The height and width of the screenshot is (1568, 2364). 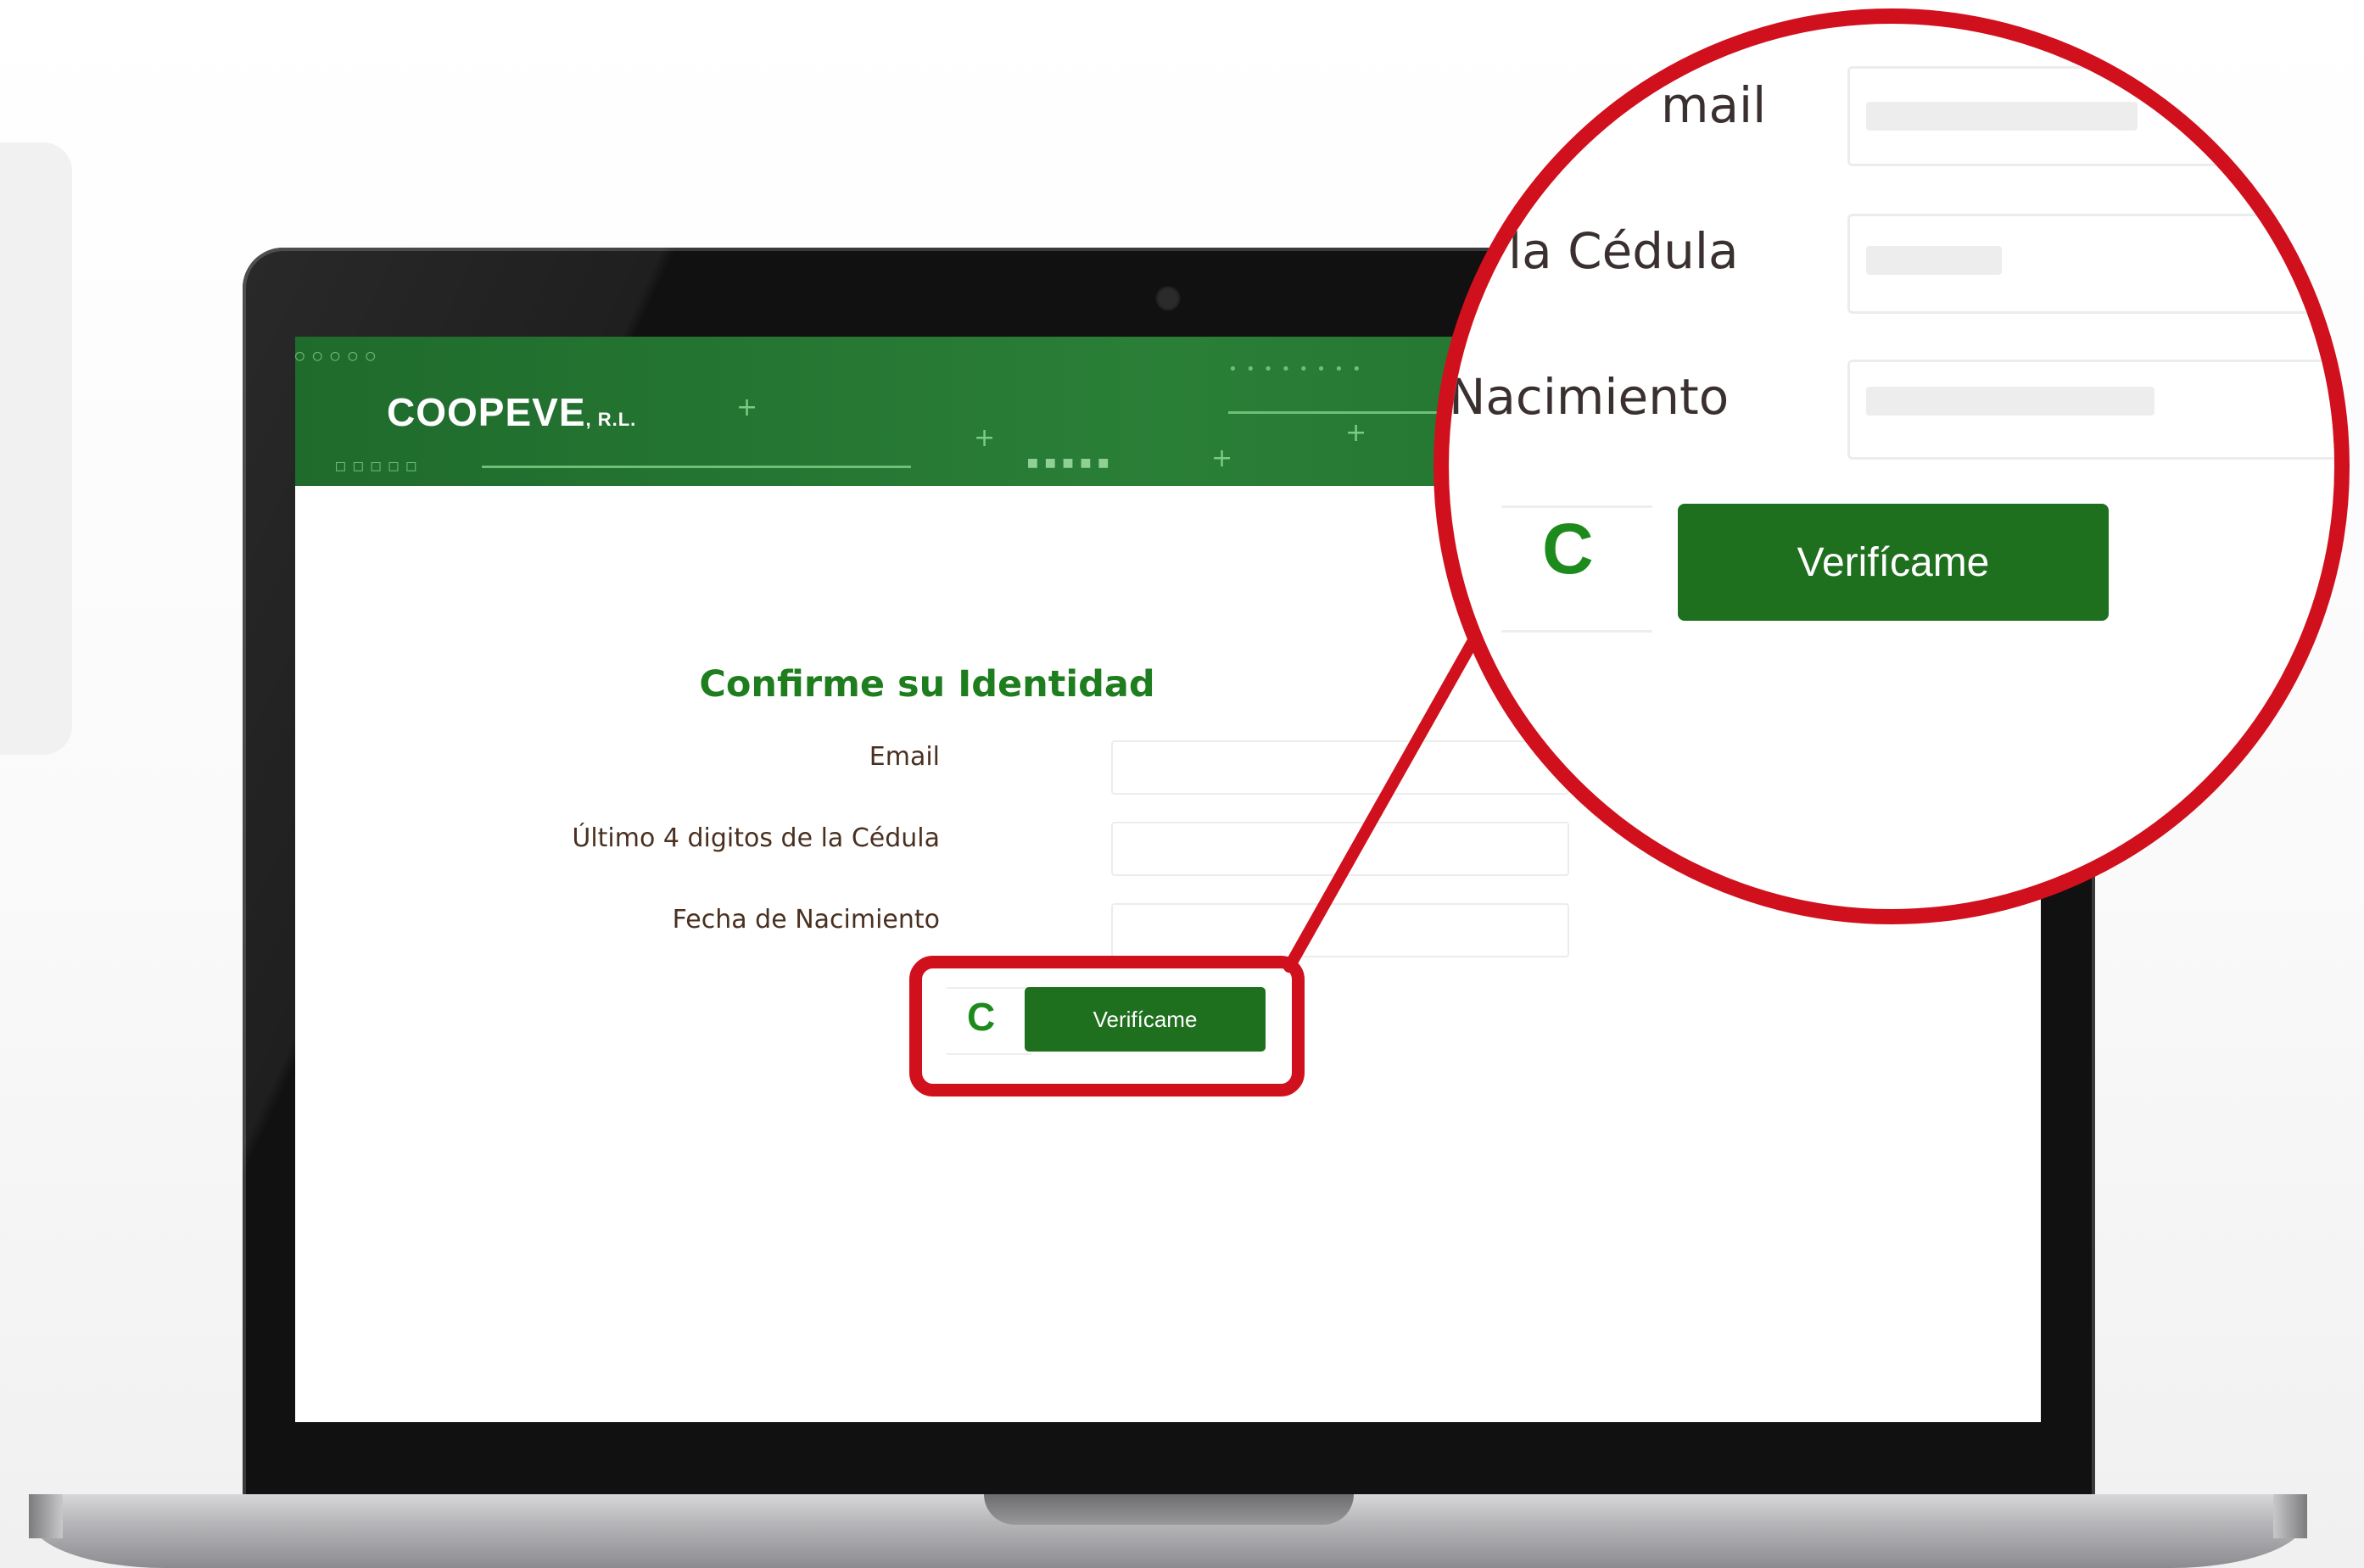 What do you see at coordinates (1107, 1026) in the screenshot?
I see `highlight-frame` at bounding box center [1107, 1026].